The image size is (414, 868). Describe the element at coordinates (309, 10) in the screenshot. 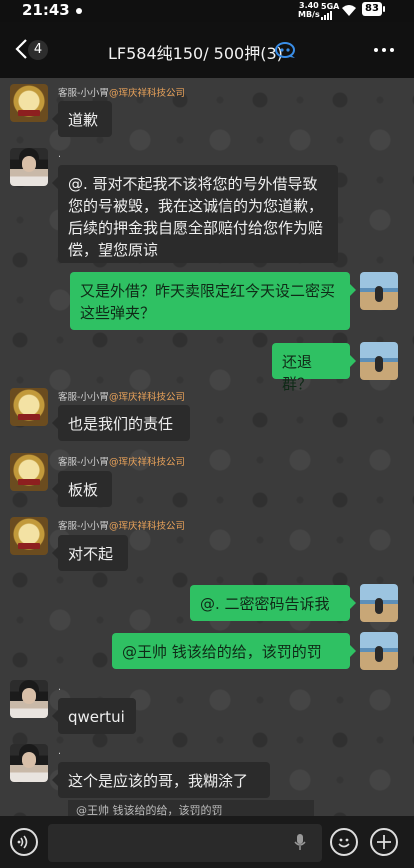

I see `net-speed: 3.40 MB/s` at that location.